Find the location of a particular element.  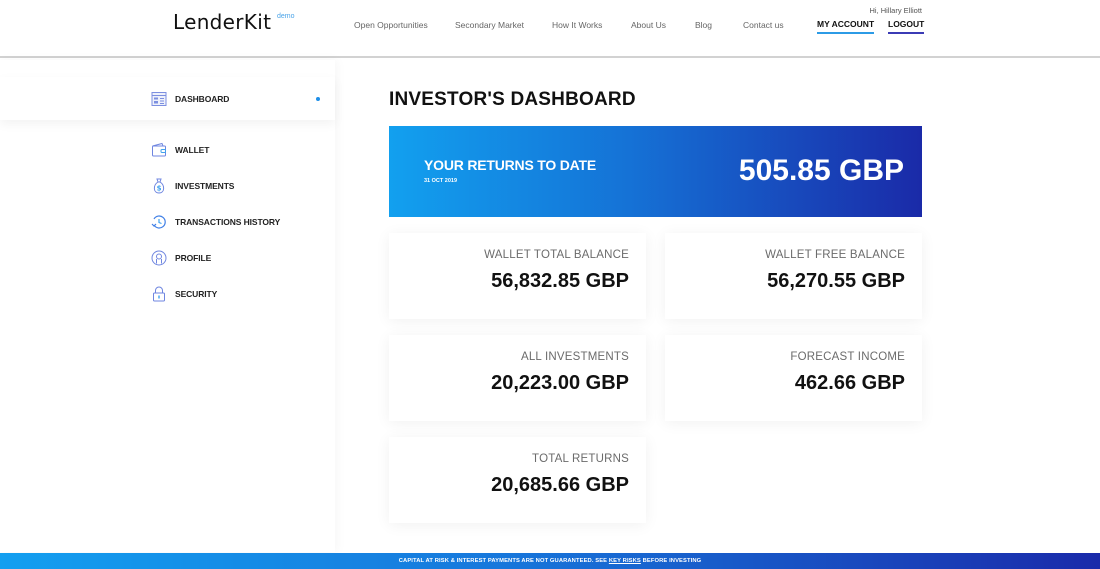

logo: LenderKit is located at coordinates (222, 22).